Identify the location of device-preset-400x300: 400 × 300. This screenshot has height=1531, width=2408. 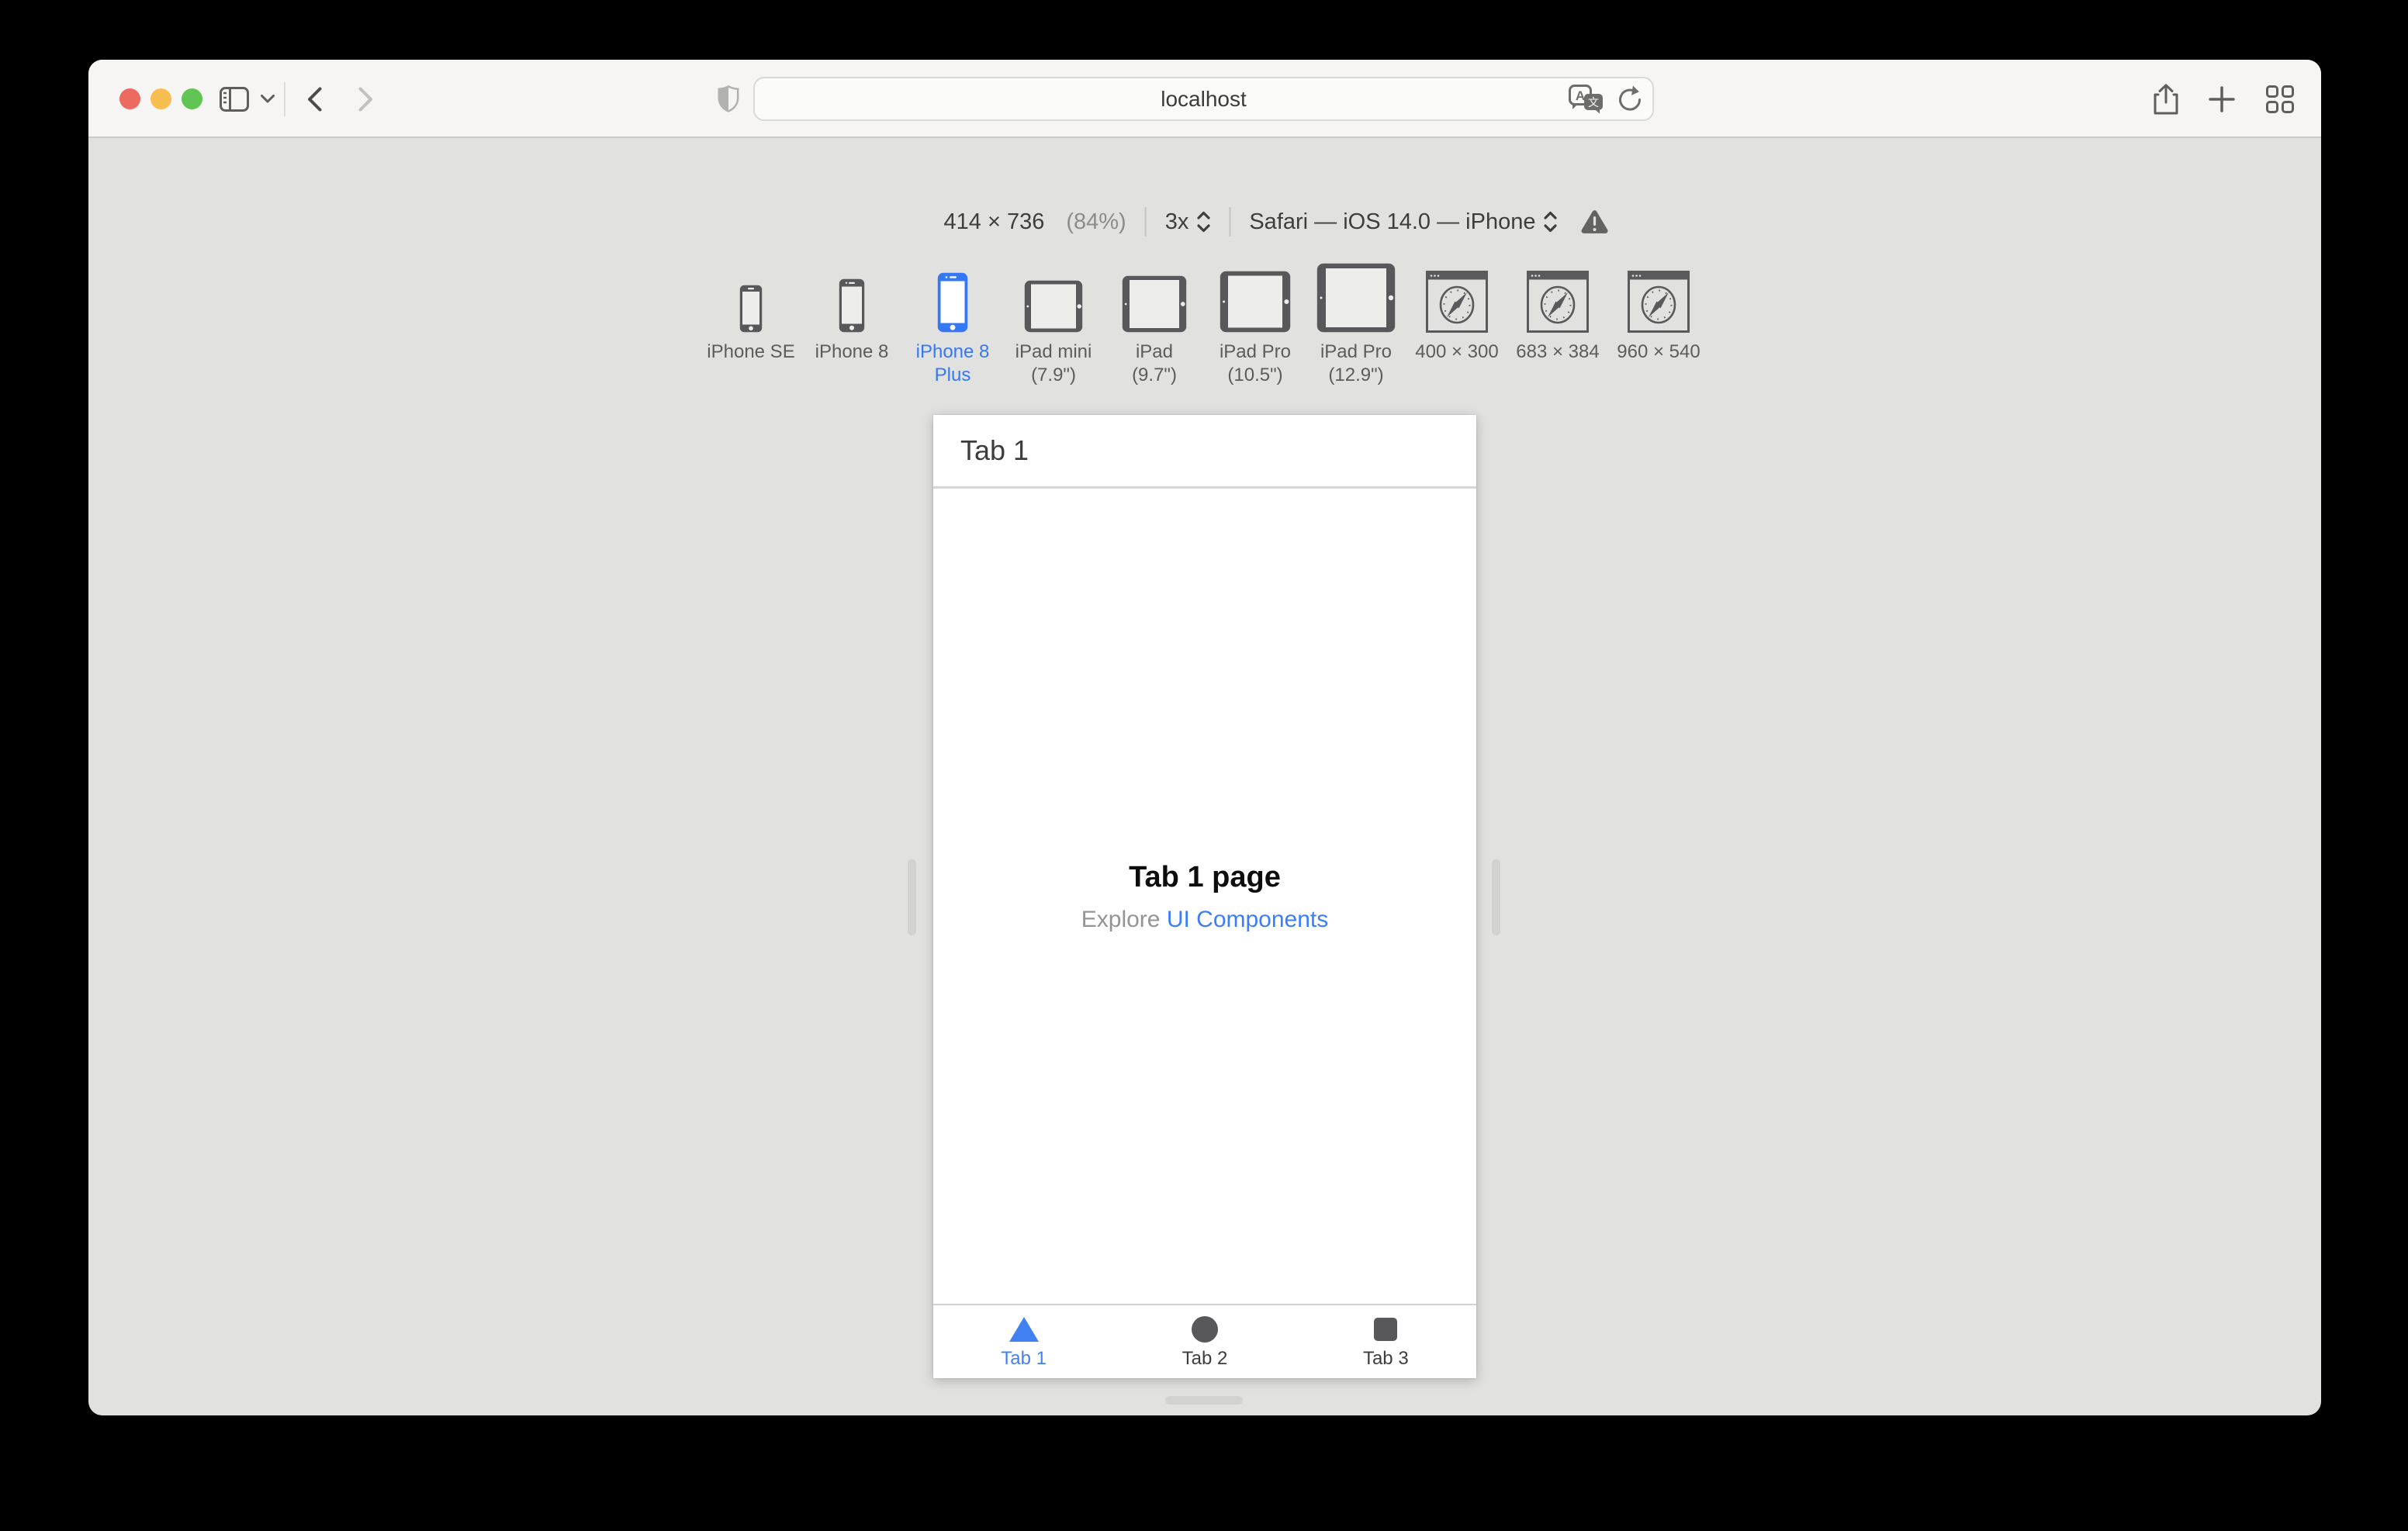
(1457, 311).